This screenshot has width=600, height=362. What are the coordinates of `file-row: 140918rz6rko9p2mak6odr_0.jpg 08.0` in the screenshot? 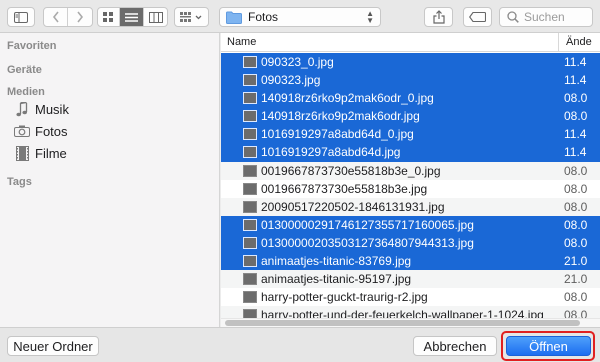 It's located at (410, 98).